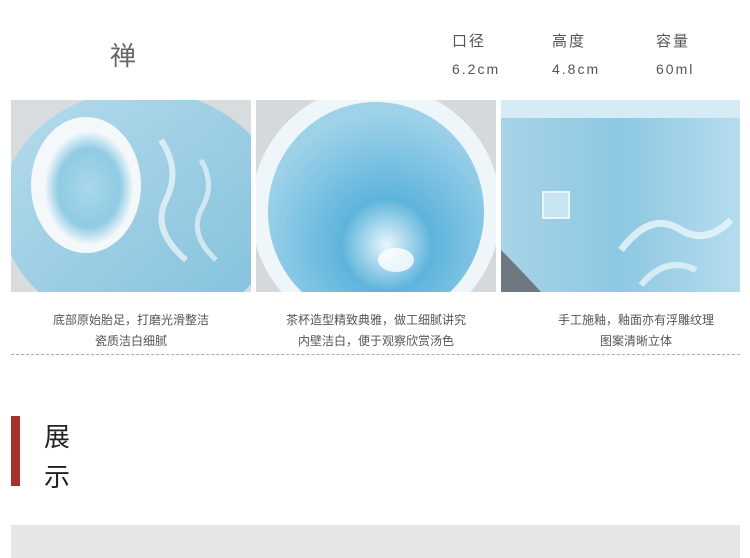  What do you see at coordinates (375, 320) in the screenshot?
I see `caption-line: 茶杯造型精致典雅，做工细腻讲究` at bounding box center [375, 320].